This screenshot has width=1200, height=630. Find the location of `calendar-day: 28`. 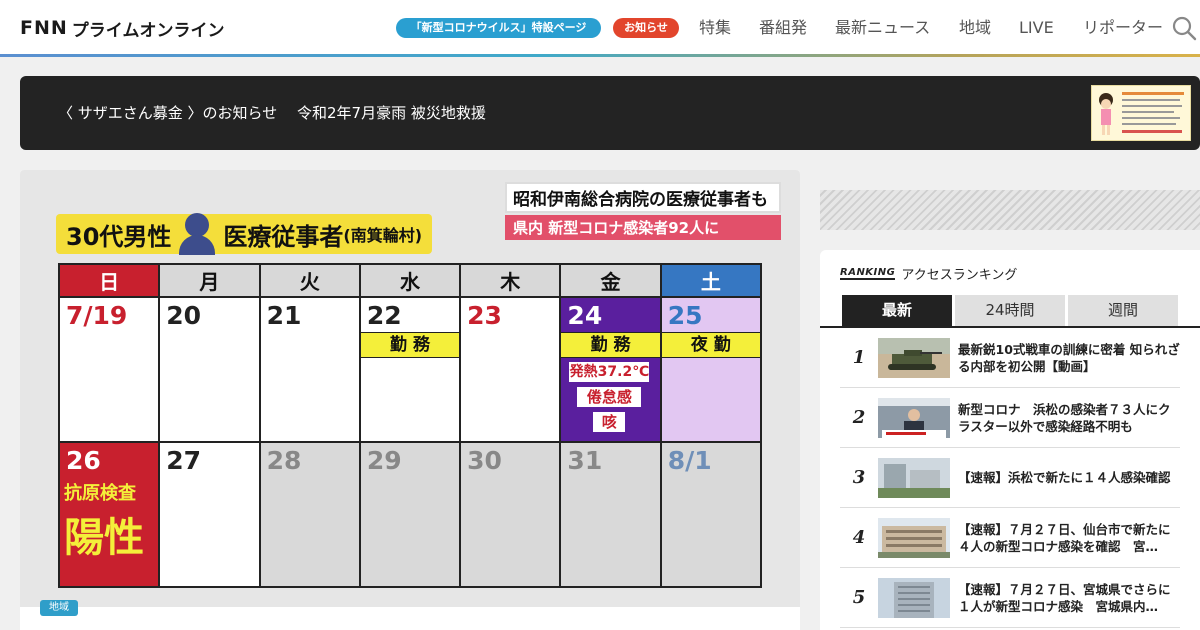

calendar-day: 28 is located at coordinates (309, 514).